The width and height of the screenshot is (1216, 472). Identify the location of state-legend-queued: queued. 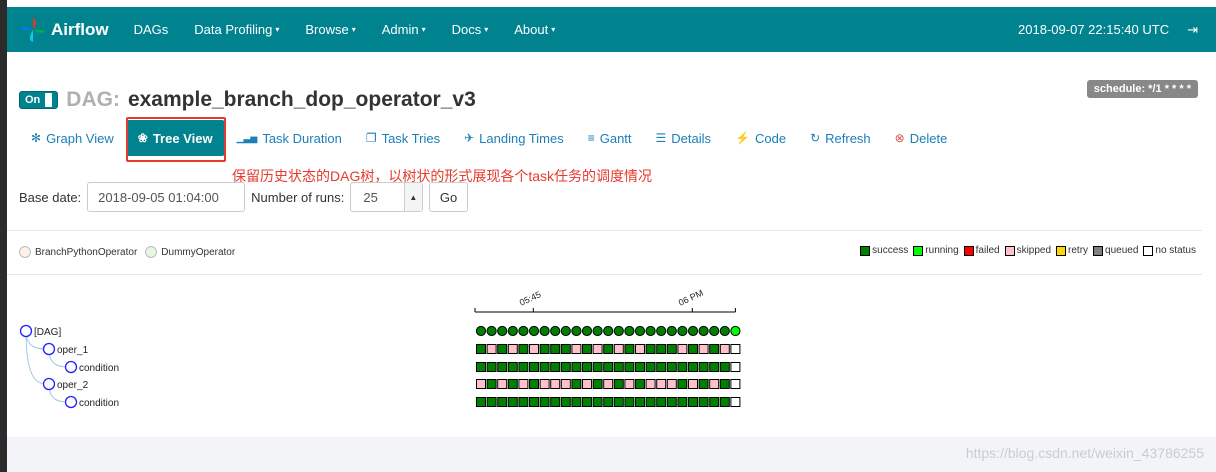
(1115, 250).